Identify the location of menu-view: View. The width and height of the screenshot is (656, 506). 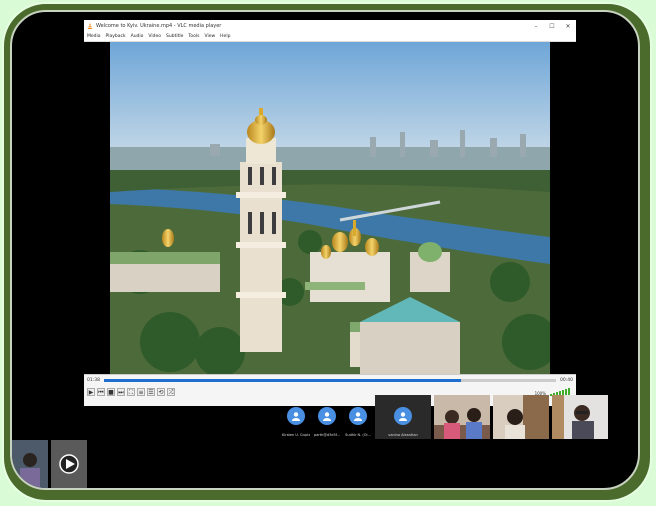
(209, 36).